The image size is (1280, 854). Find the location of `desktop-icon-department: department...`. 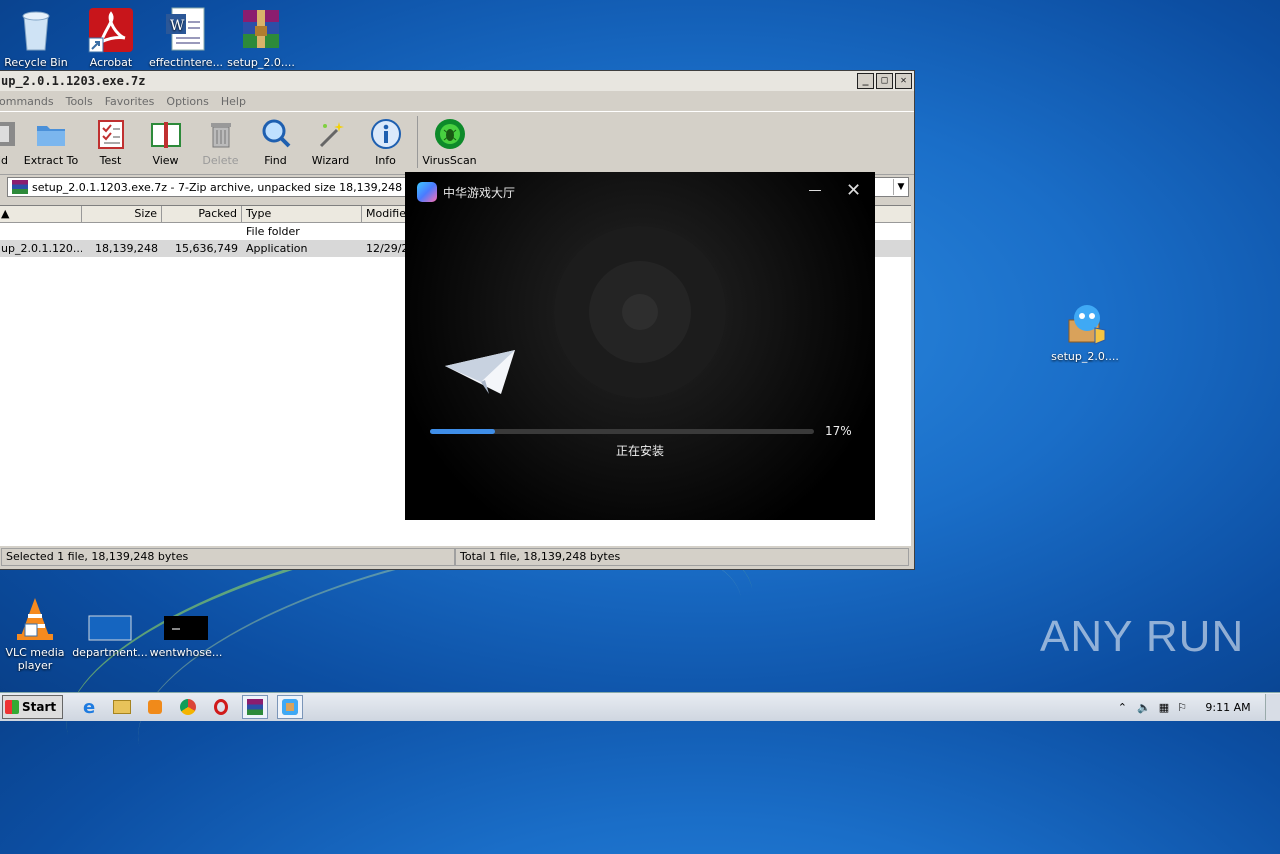

desktop-icon-department: department... is located at coordinates (110, 630).